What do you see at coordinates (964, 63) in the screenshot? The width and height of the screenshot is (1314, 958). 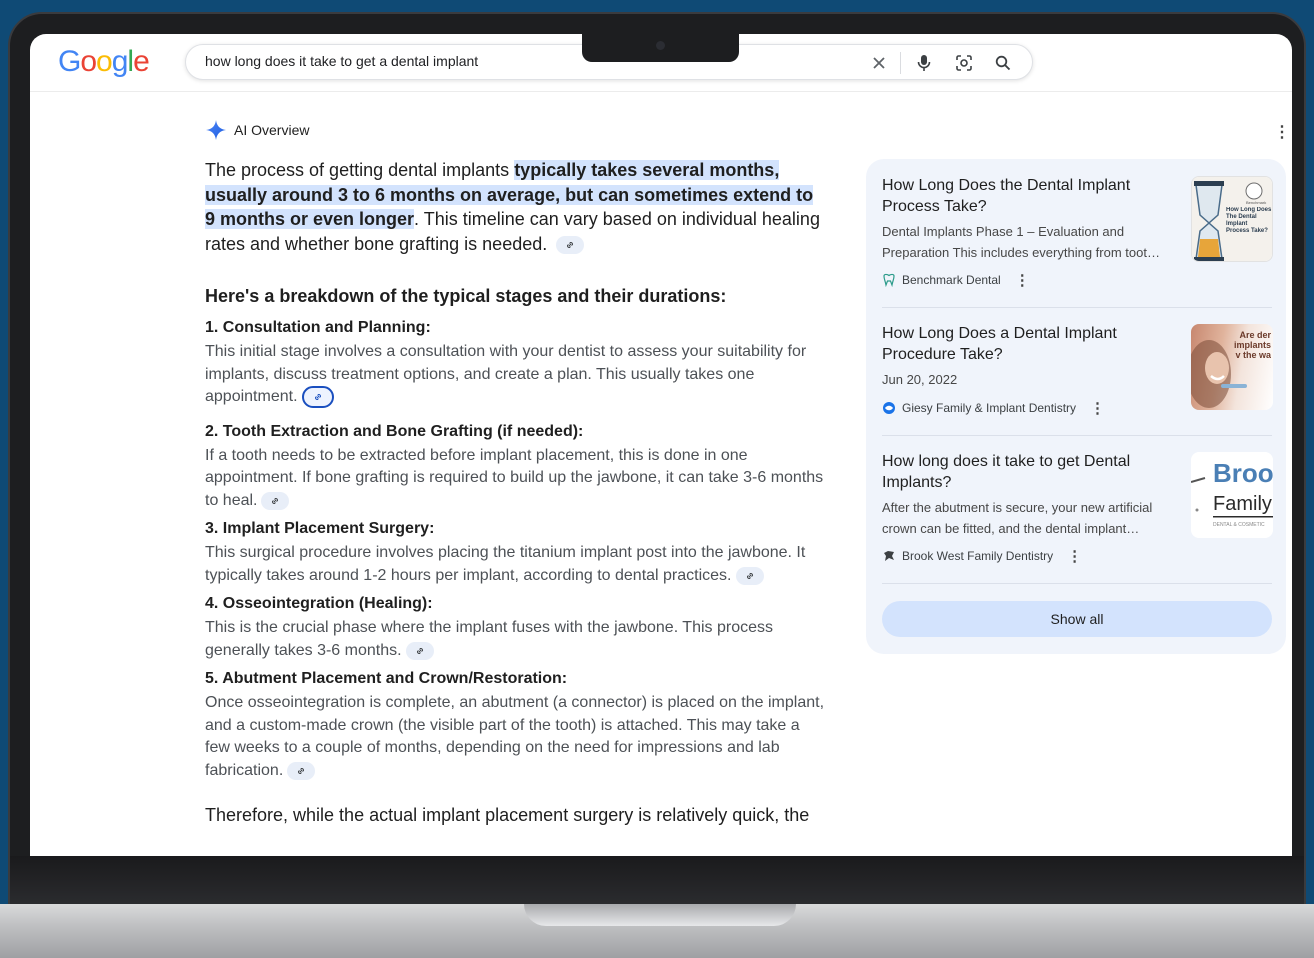 I see `lens-icon` at bounding box center [964, 63].